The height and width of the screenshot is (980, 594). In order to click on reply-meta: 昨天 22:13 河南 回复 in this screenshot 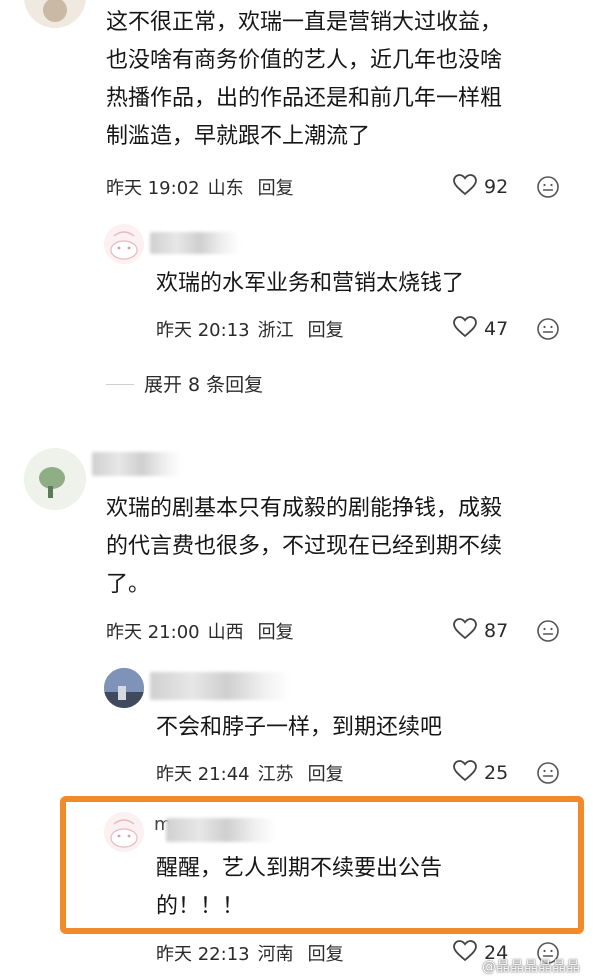, I will do `click(250, 953)`.